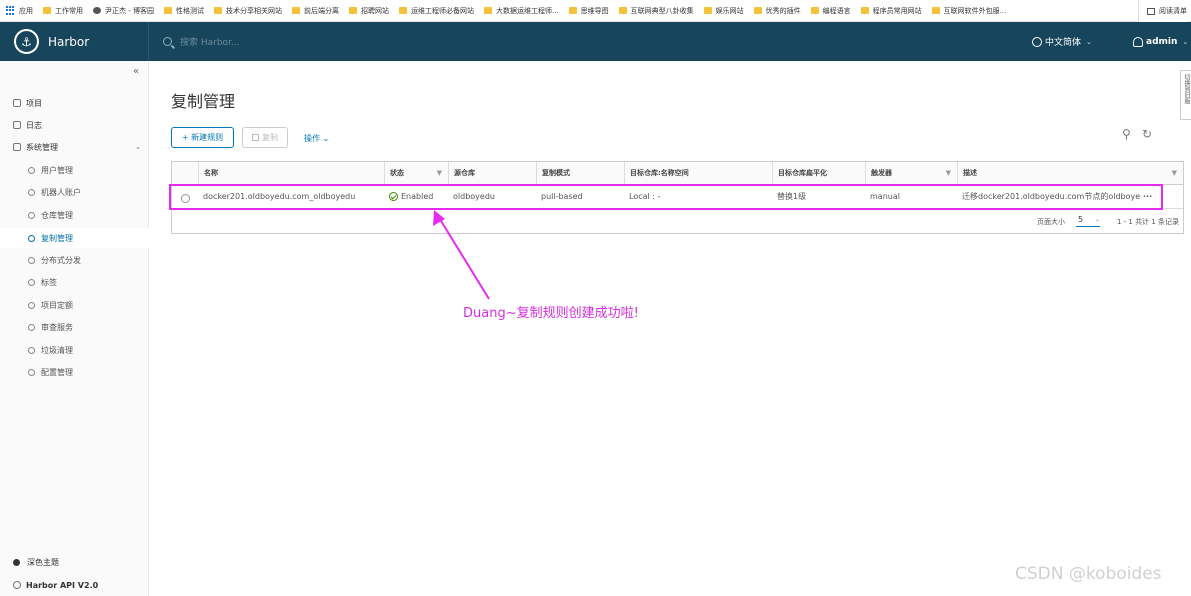 The height and width of the screenshot is (596, 1191). Describe the element at coordinates (129, 10) in the screenshot. I see `bookmark-label: 尹正杰 - 博客园` at that location.